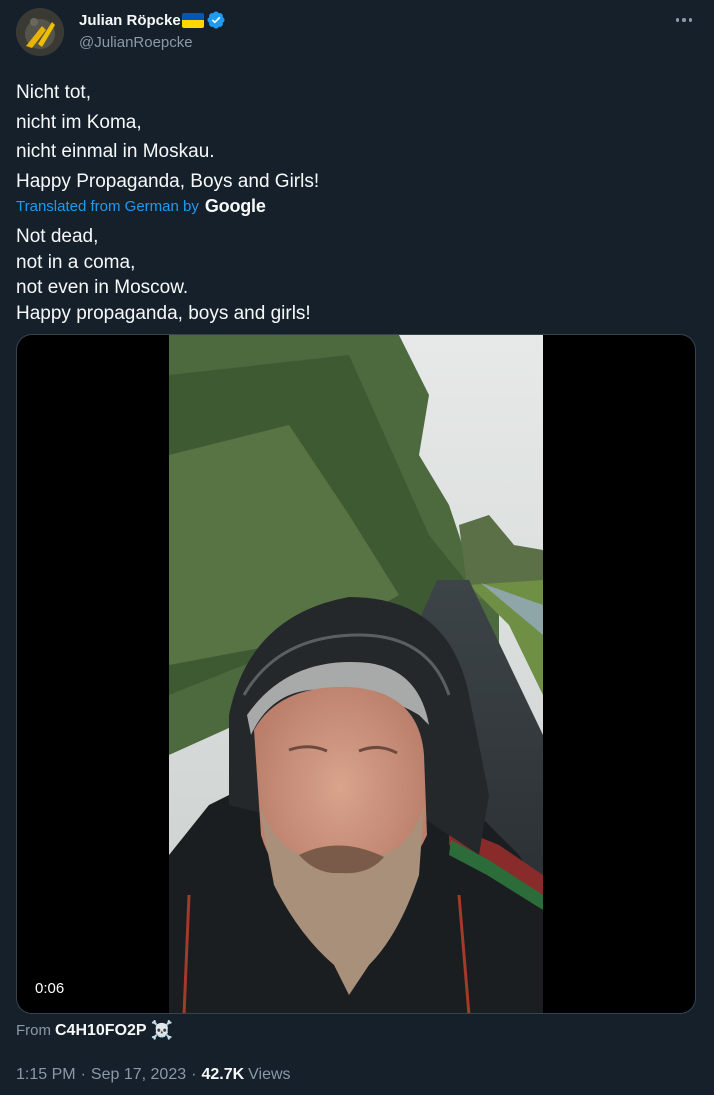 This screenshot has height=1095, width=714. What do you see at coordinates (76, 262) in the screenshot?
I see `translation-line: not in a coma,` at bounding box center [76, 262].